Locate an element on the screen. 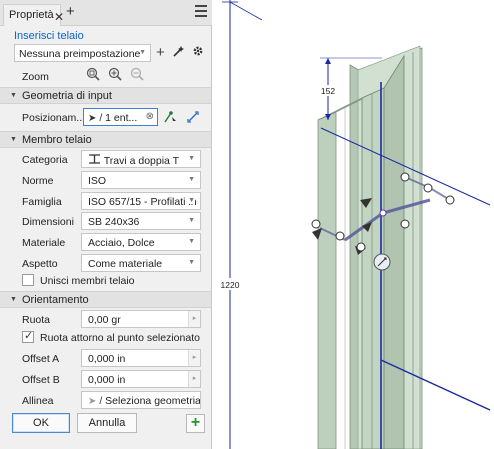 This screenshot has width=494, height=449. zoom-out-icon is located at coordinates (137, 75).